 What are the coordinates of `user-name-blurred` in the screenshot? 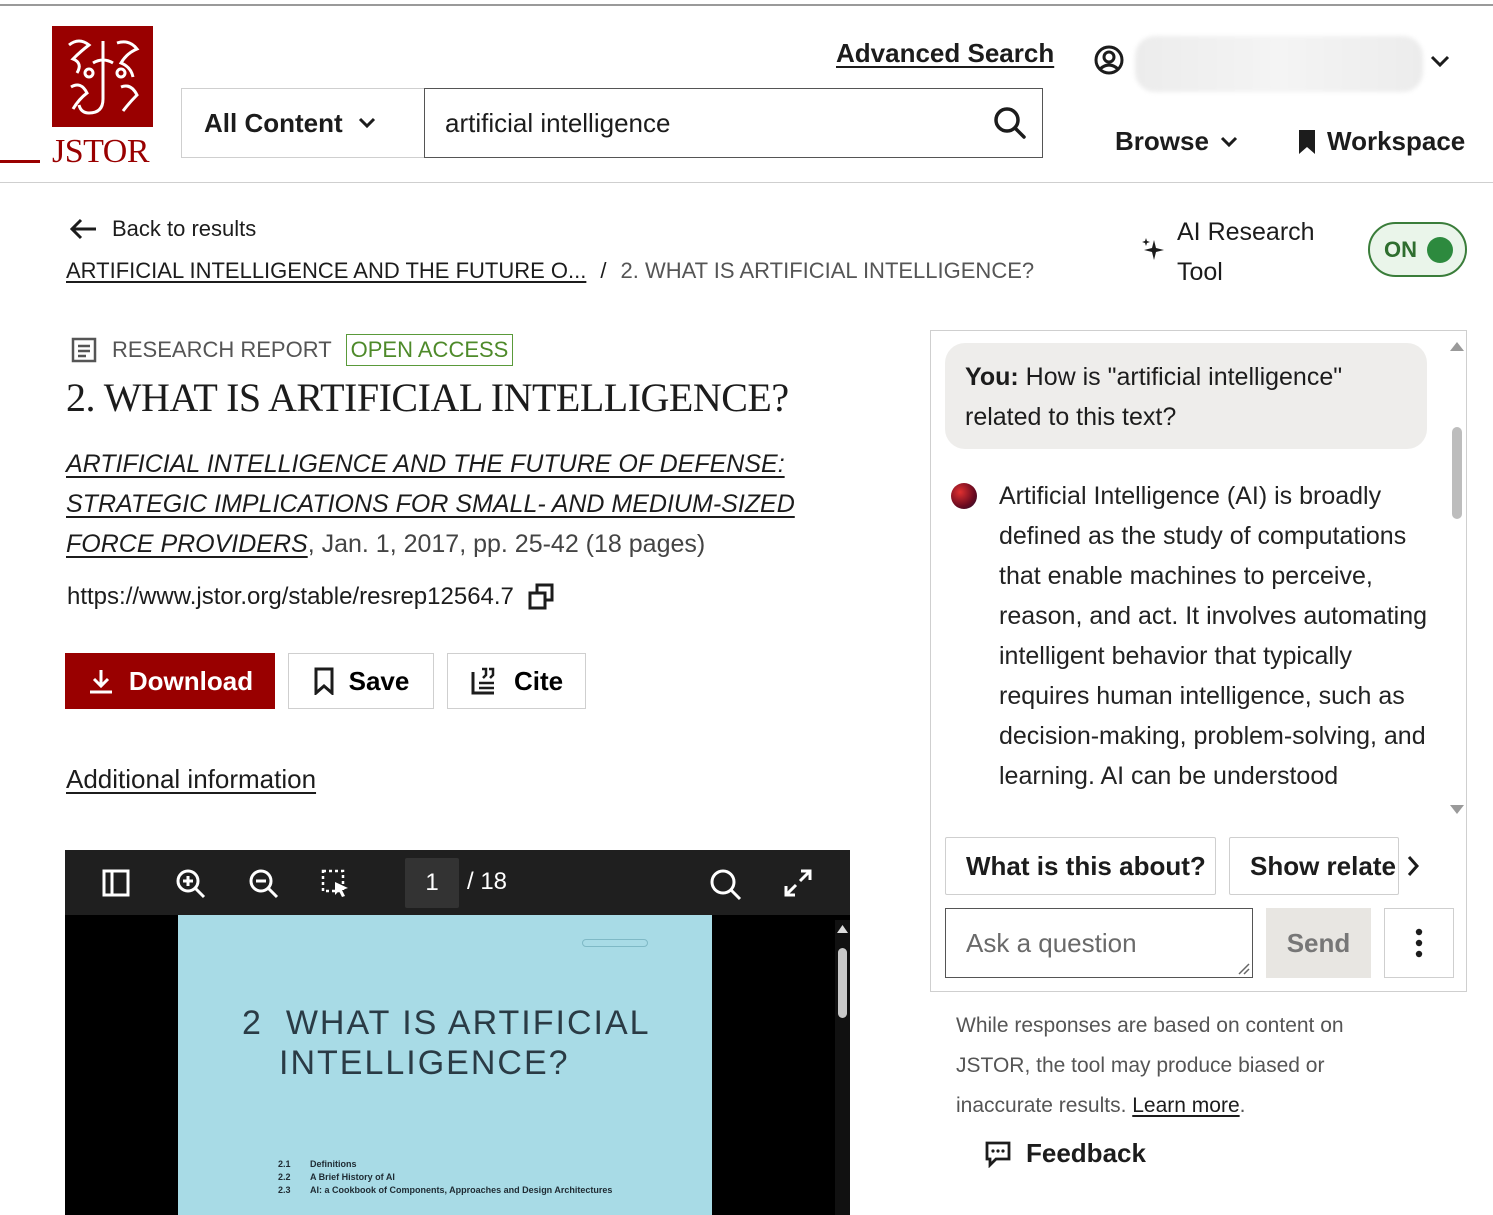 It's located at (1279, 64).